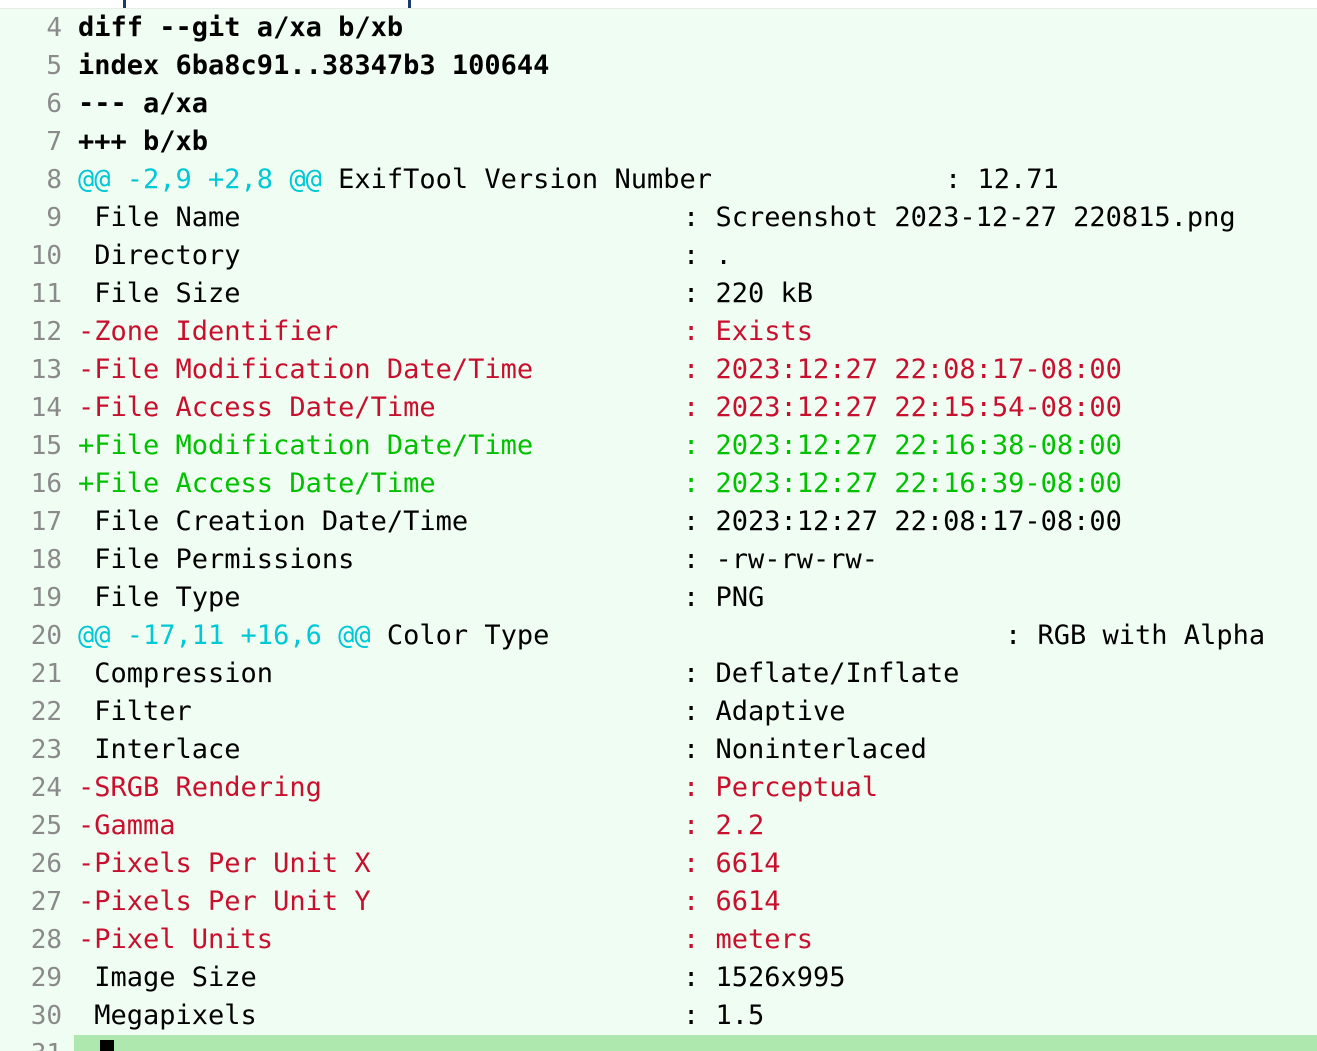 The height and width of the screenshot is (1051, 1317). Describe the element at coordinates (658, 560) in the screenshot. I see `diff-line: 18 File Permissions: -rw-rw-rw-` at that location.